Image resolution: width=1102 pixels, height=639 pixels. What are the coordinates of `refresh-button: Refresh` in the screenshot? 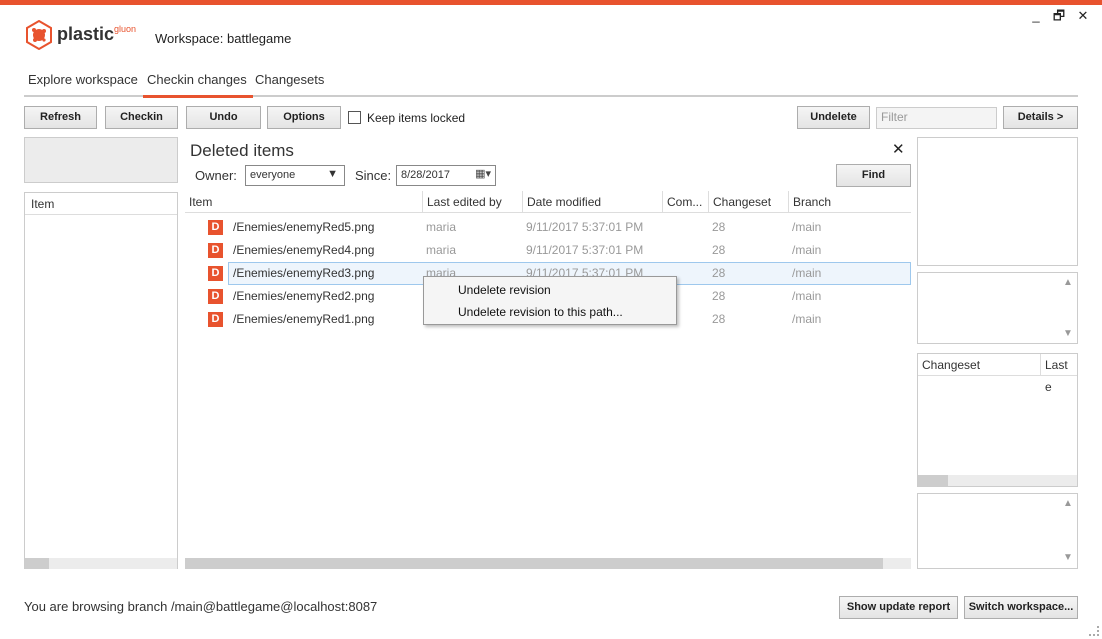 It's located at (60, 117).